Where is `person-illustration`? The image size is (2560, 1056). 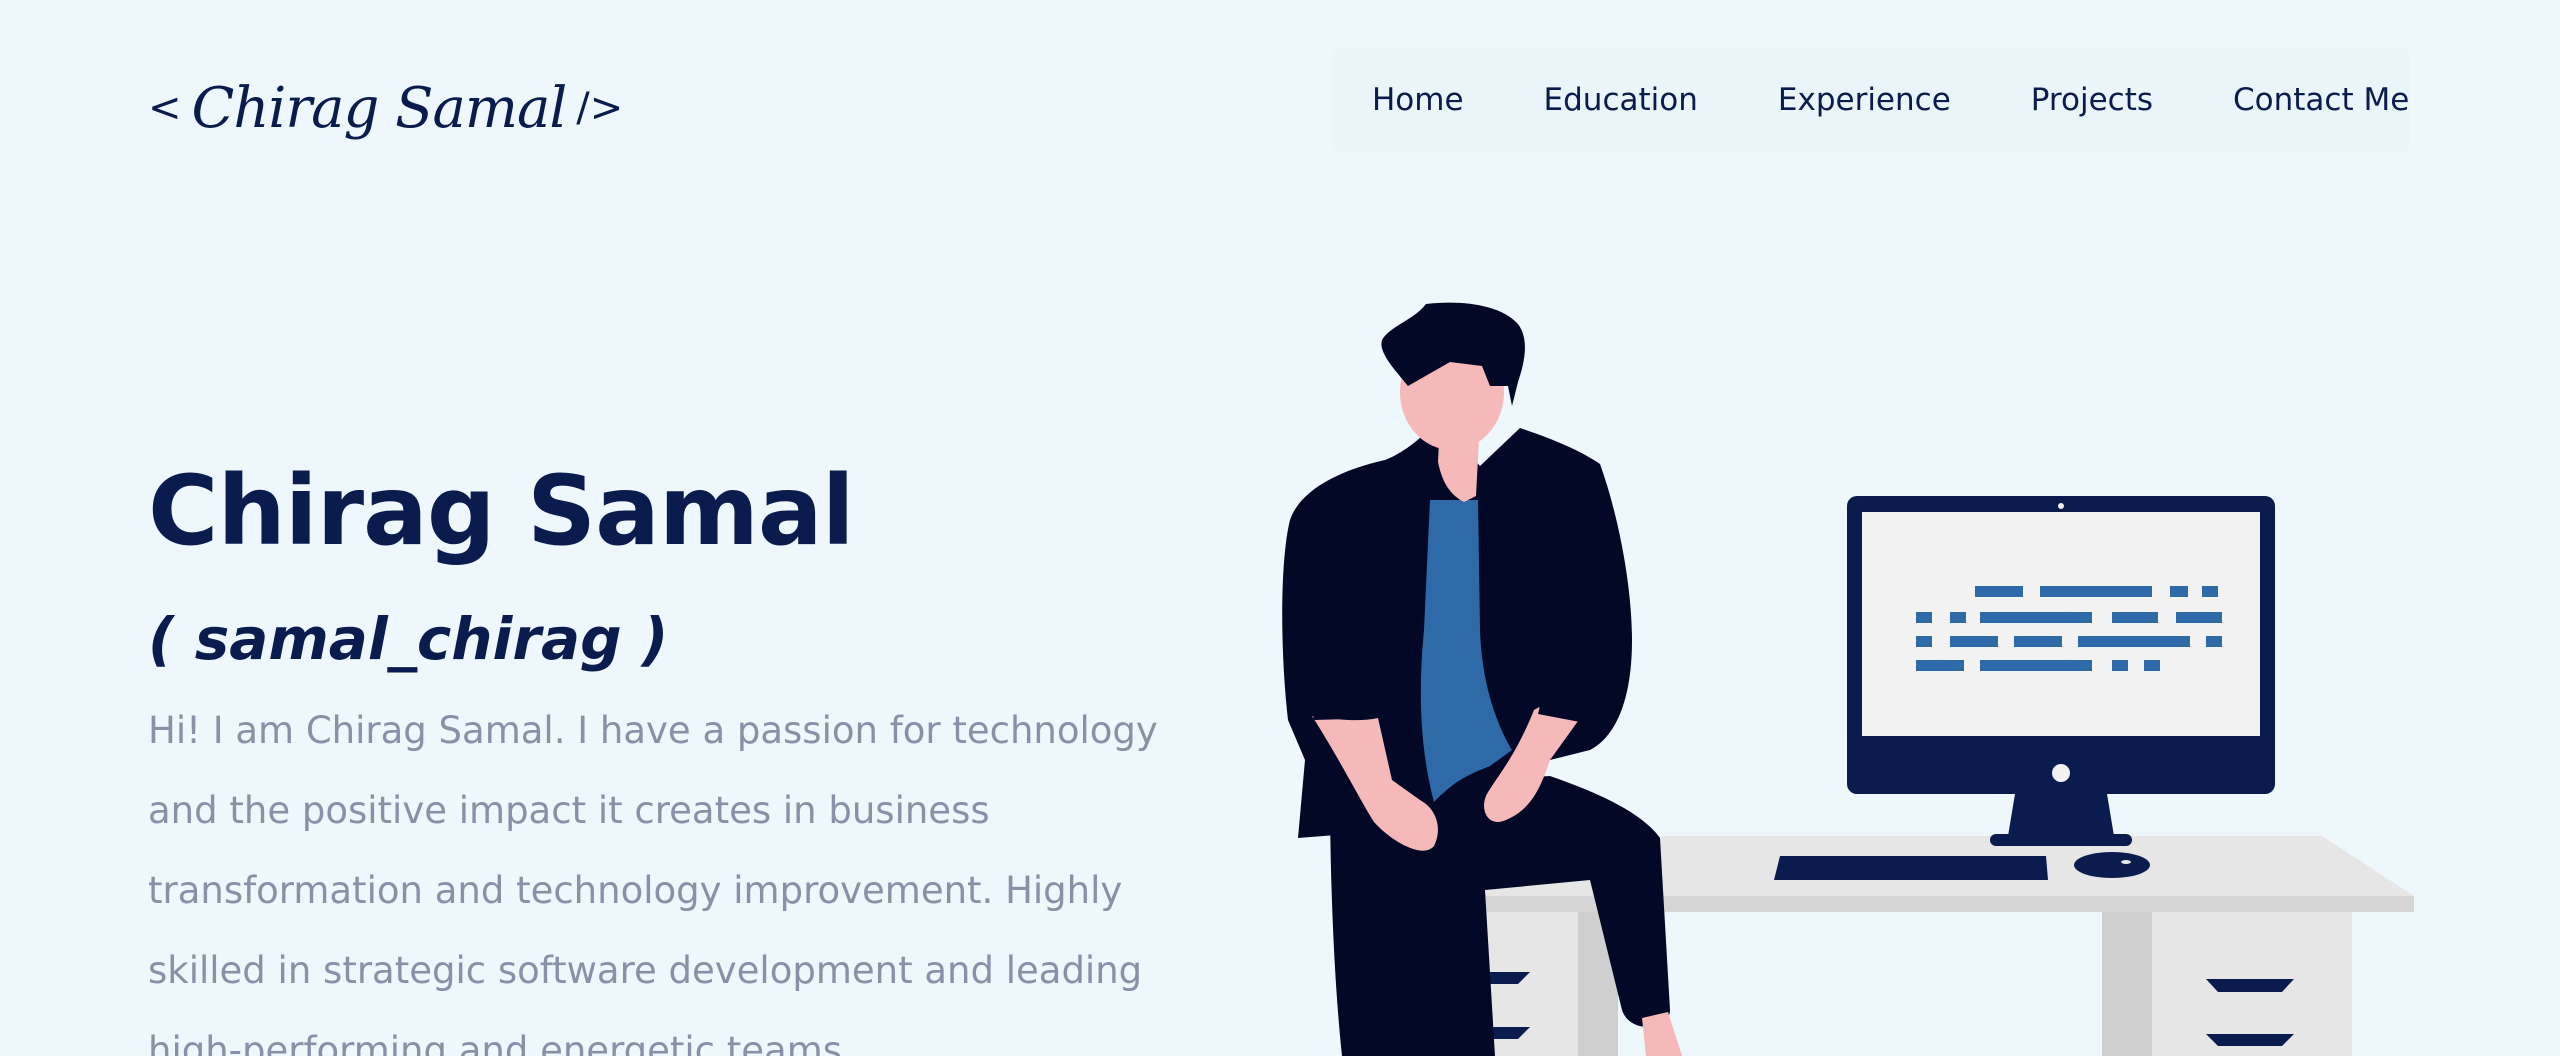 person-illustration is located at coordinates (1482, 679).